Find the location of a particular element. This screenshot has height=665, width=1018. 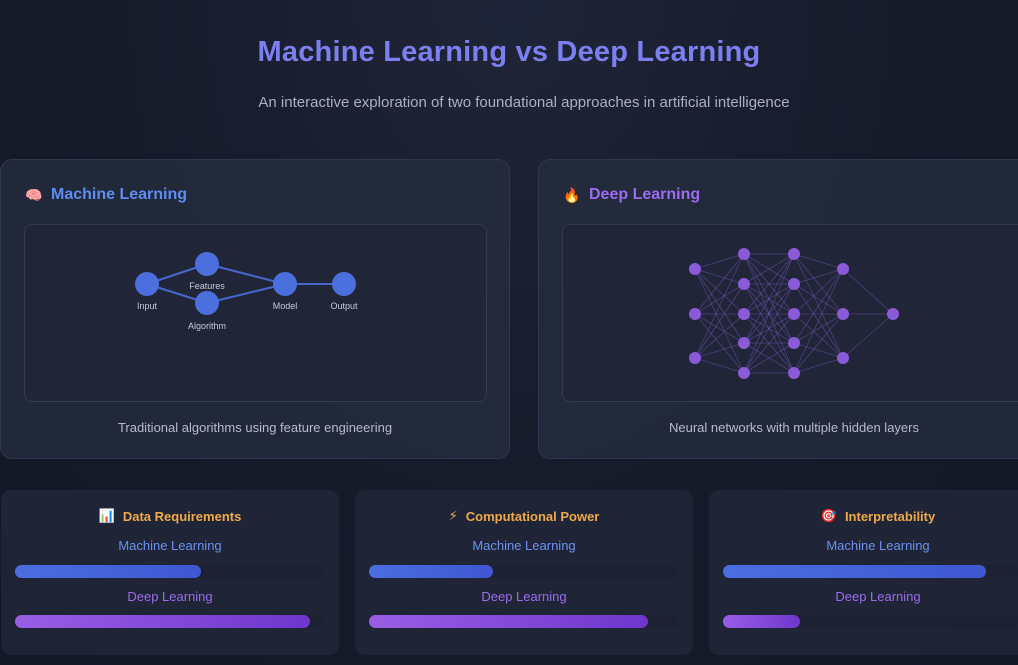

page-title: Machine Learning vs Deep Learning is located at coordinates (509, 52).